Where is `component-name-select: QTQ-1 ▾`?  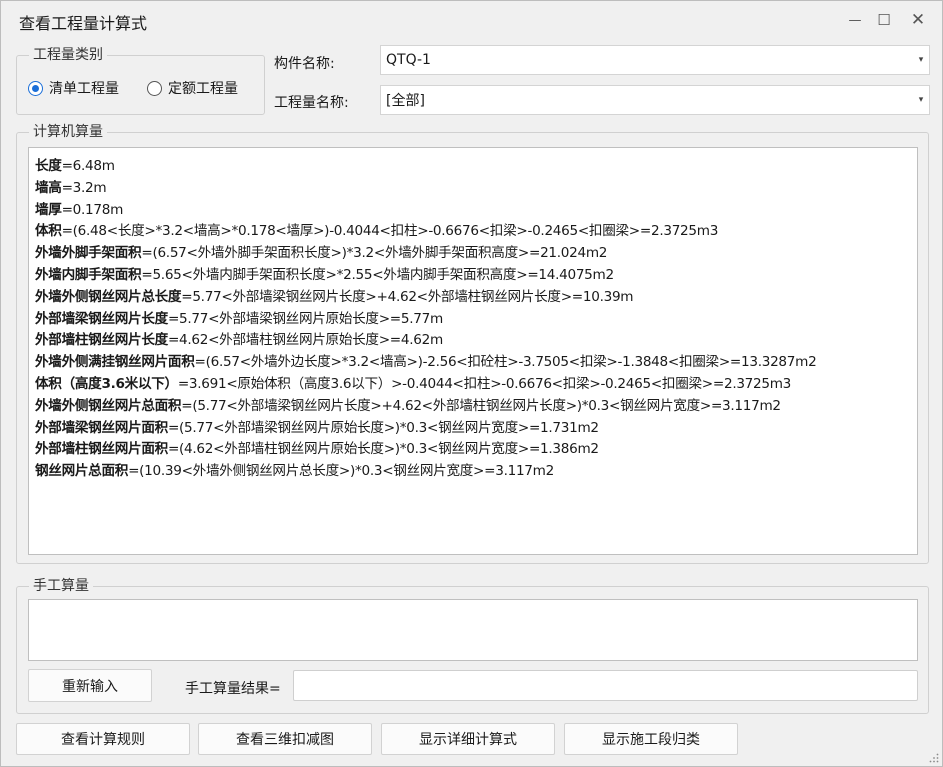
component-name-select: QTQ-1 ▾ is located at coordinates (655, 60).